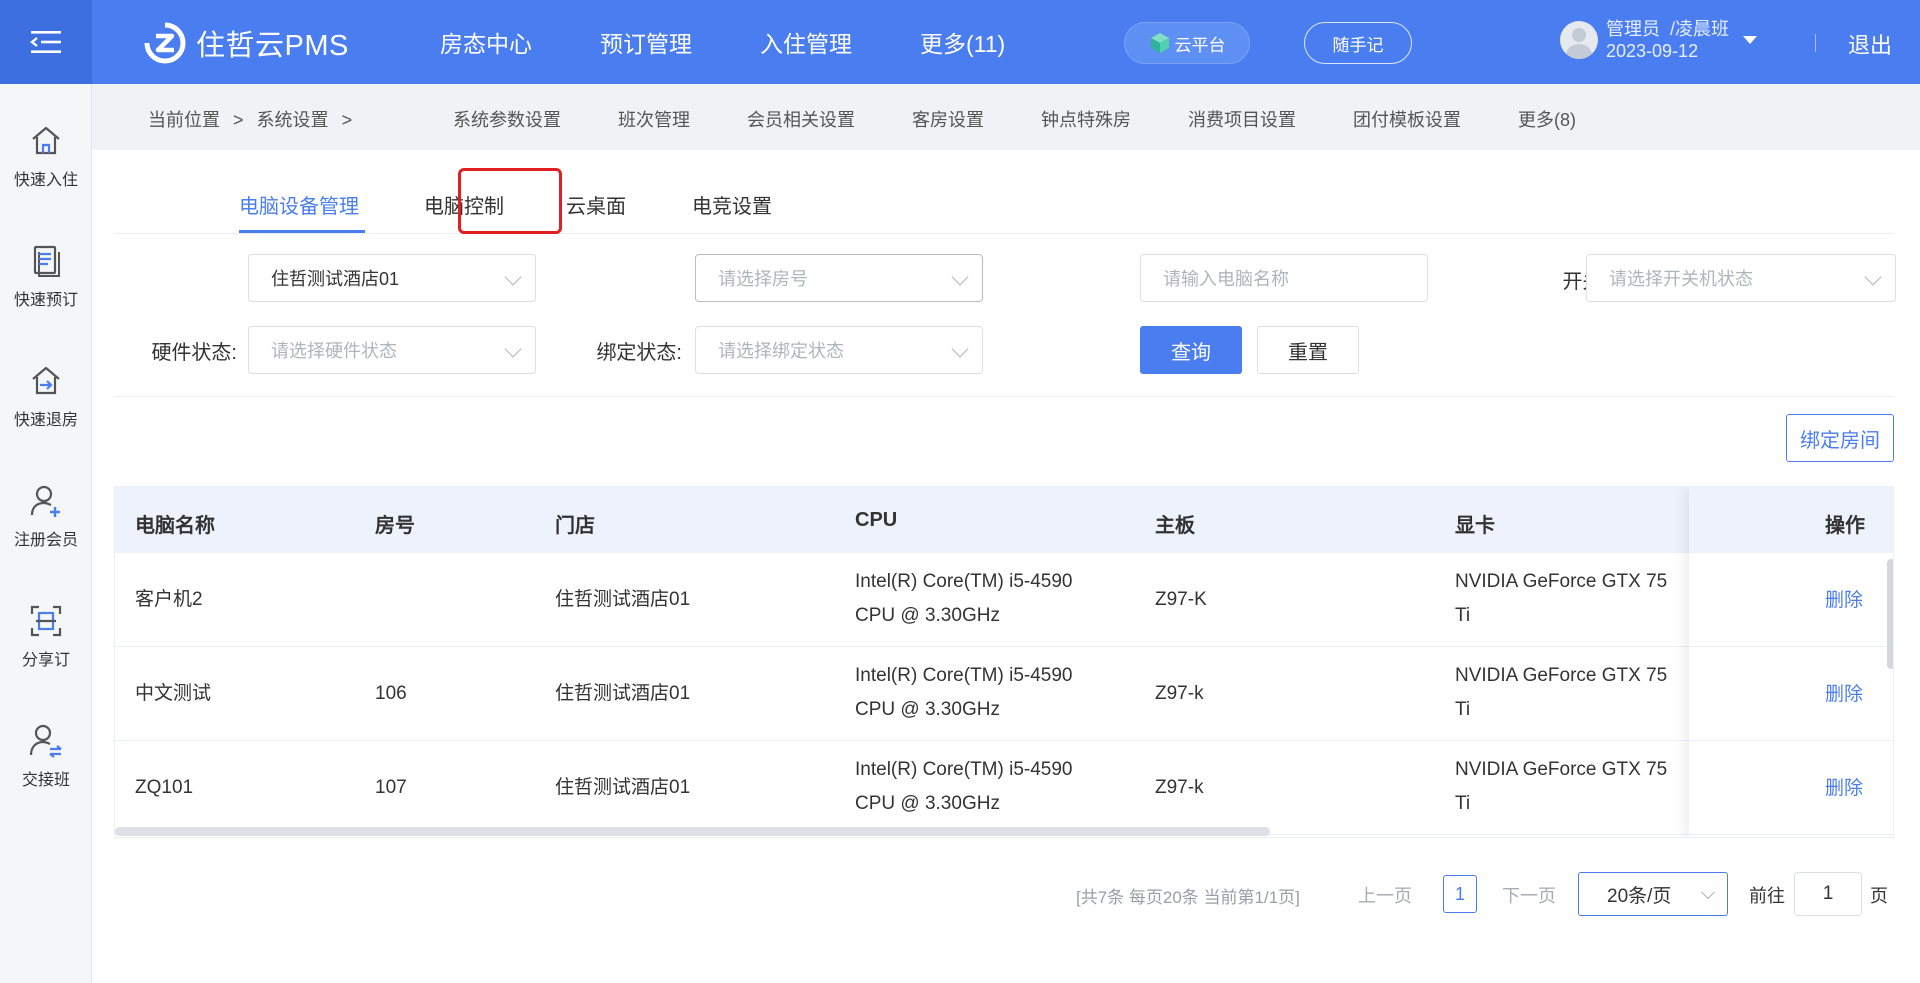  Describe the element at coordinates (46, 167) in the screenshot. I see `sidebar-item-quick-checkin: 快速入住` at that location.